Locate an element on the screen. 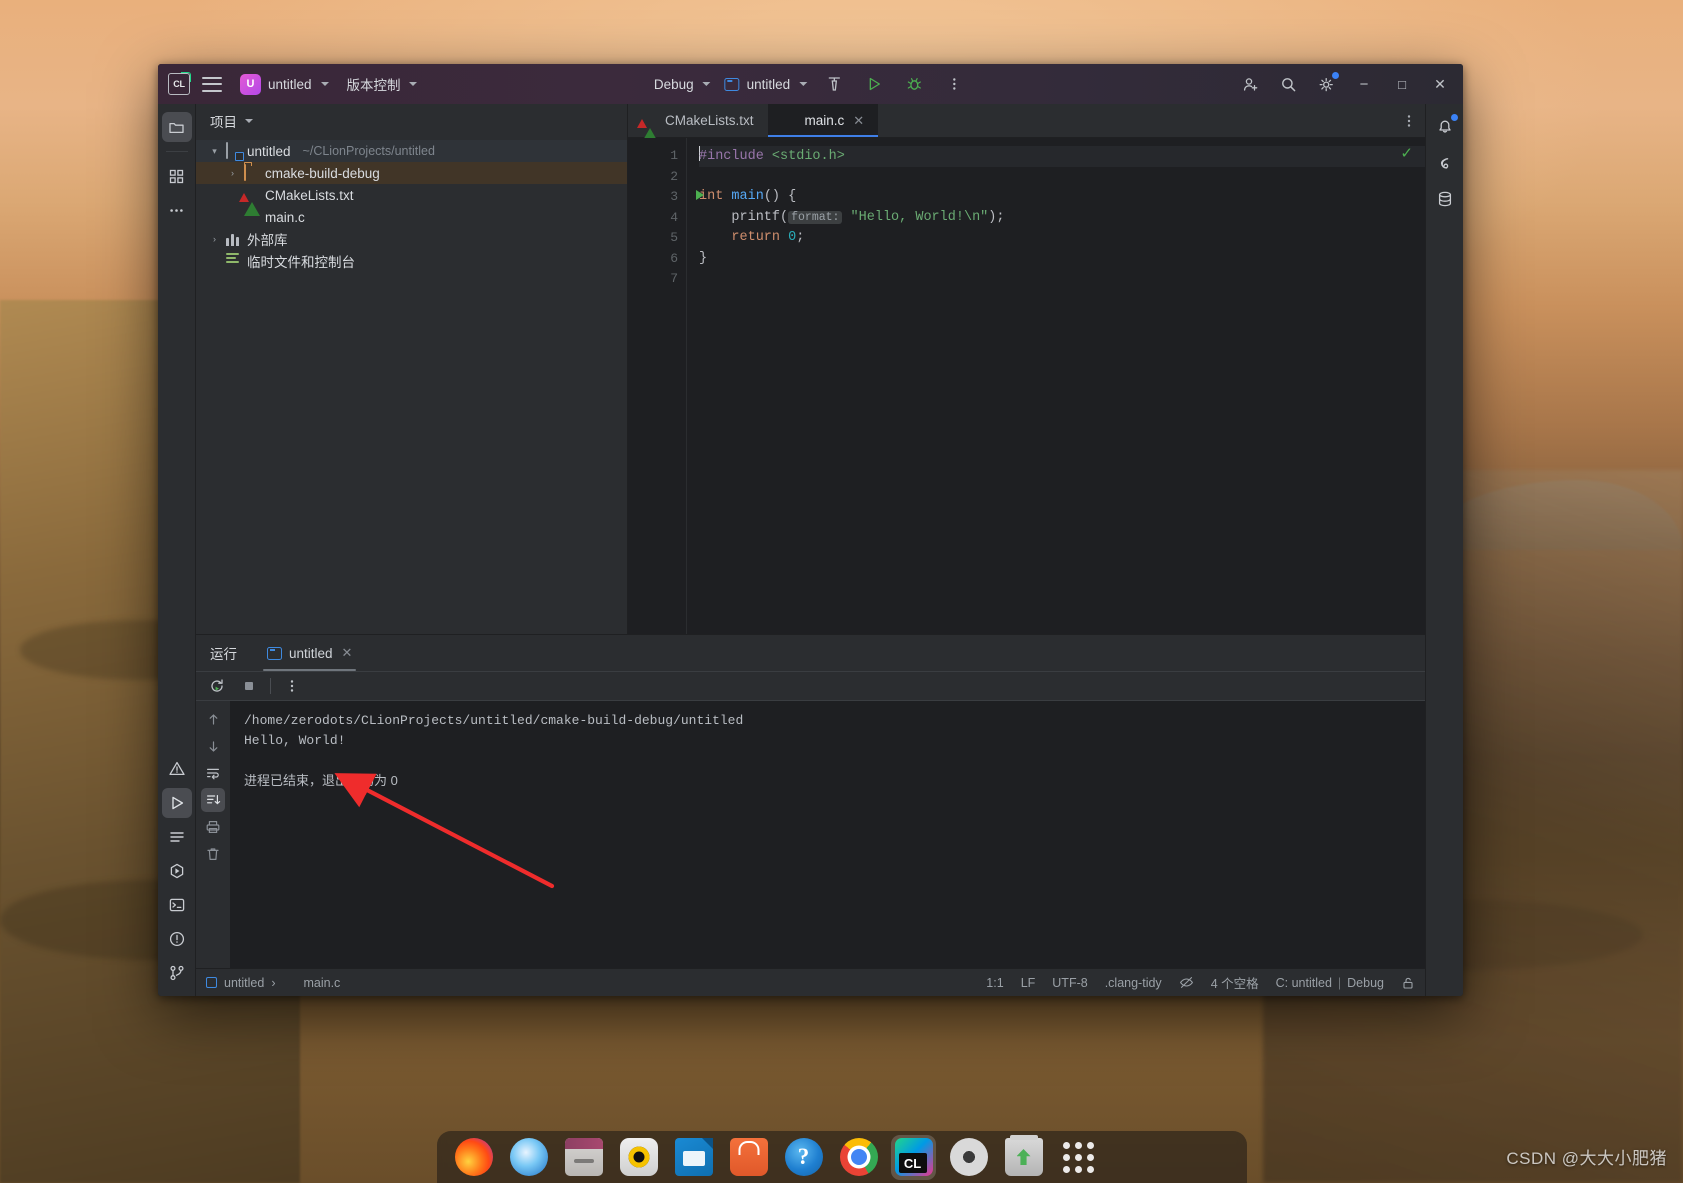  print-button is located at coordinates (213, 827).